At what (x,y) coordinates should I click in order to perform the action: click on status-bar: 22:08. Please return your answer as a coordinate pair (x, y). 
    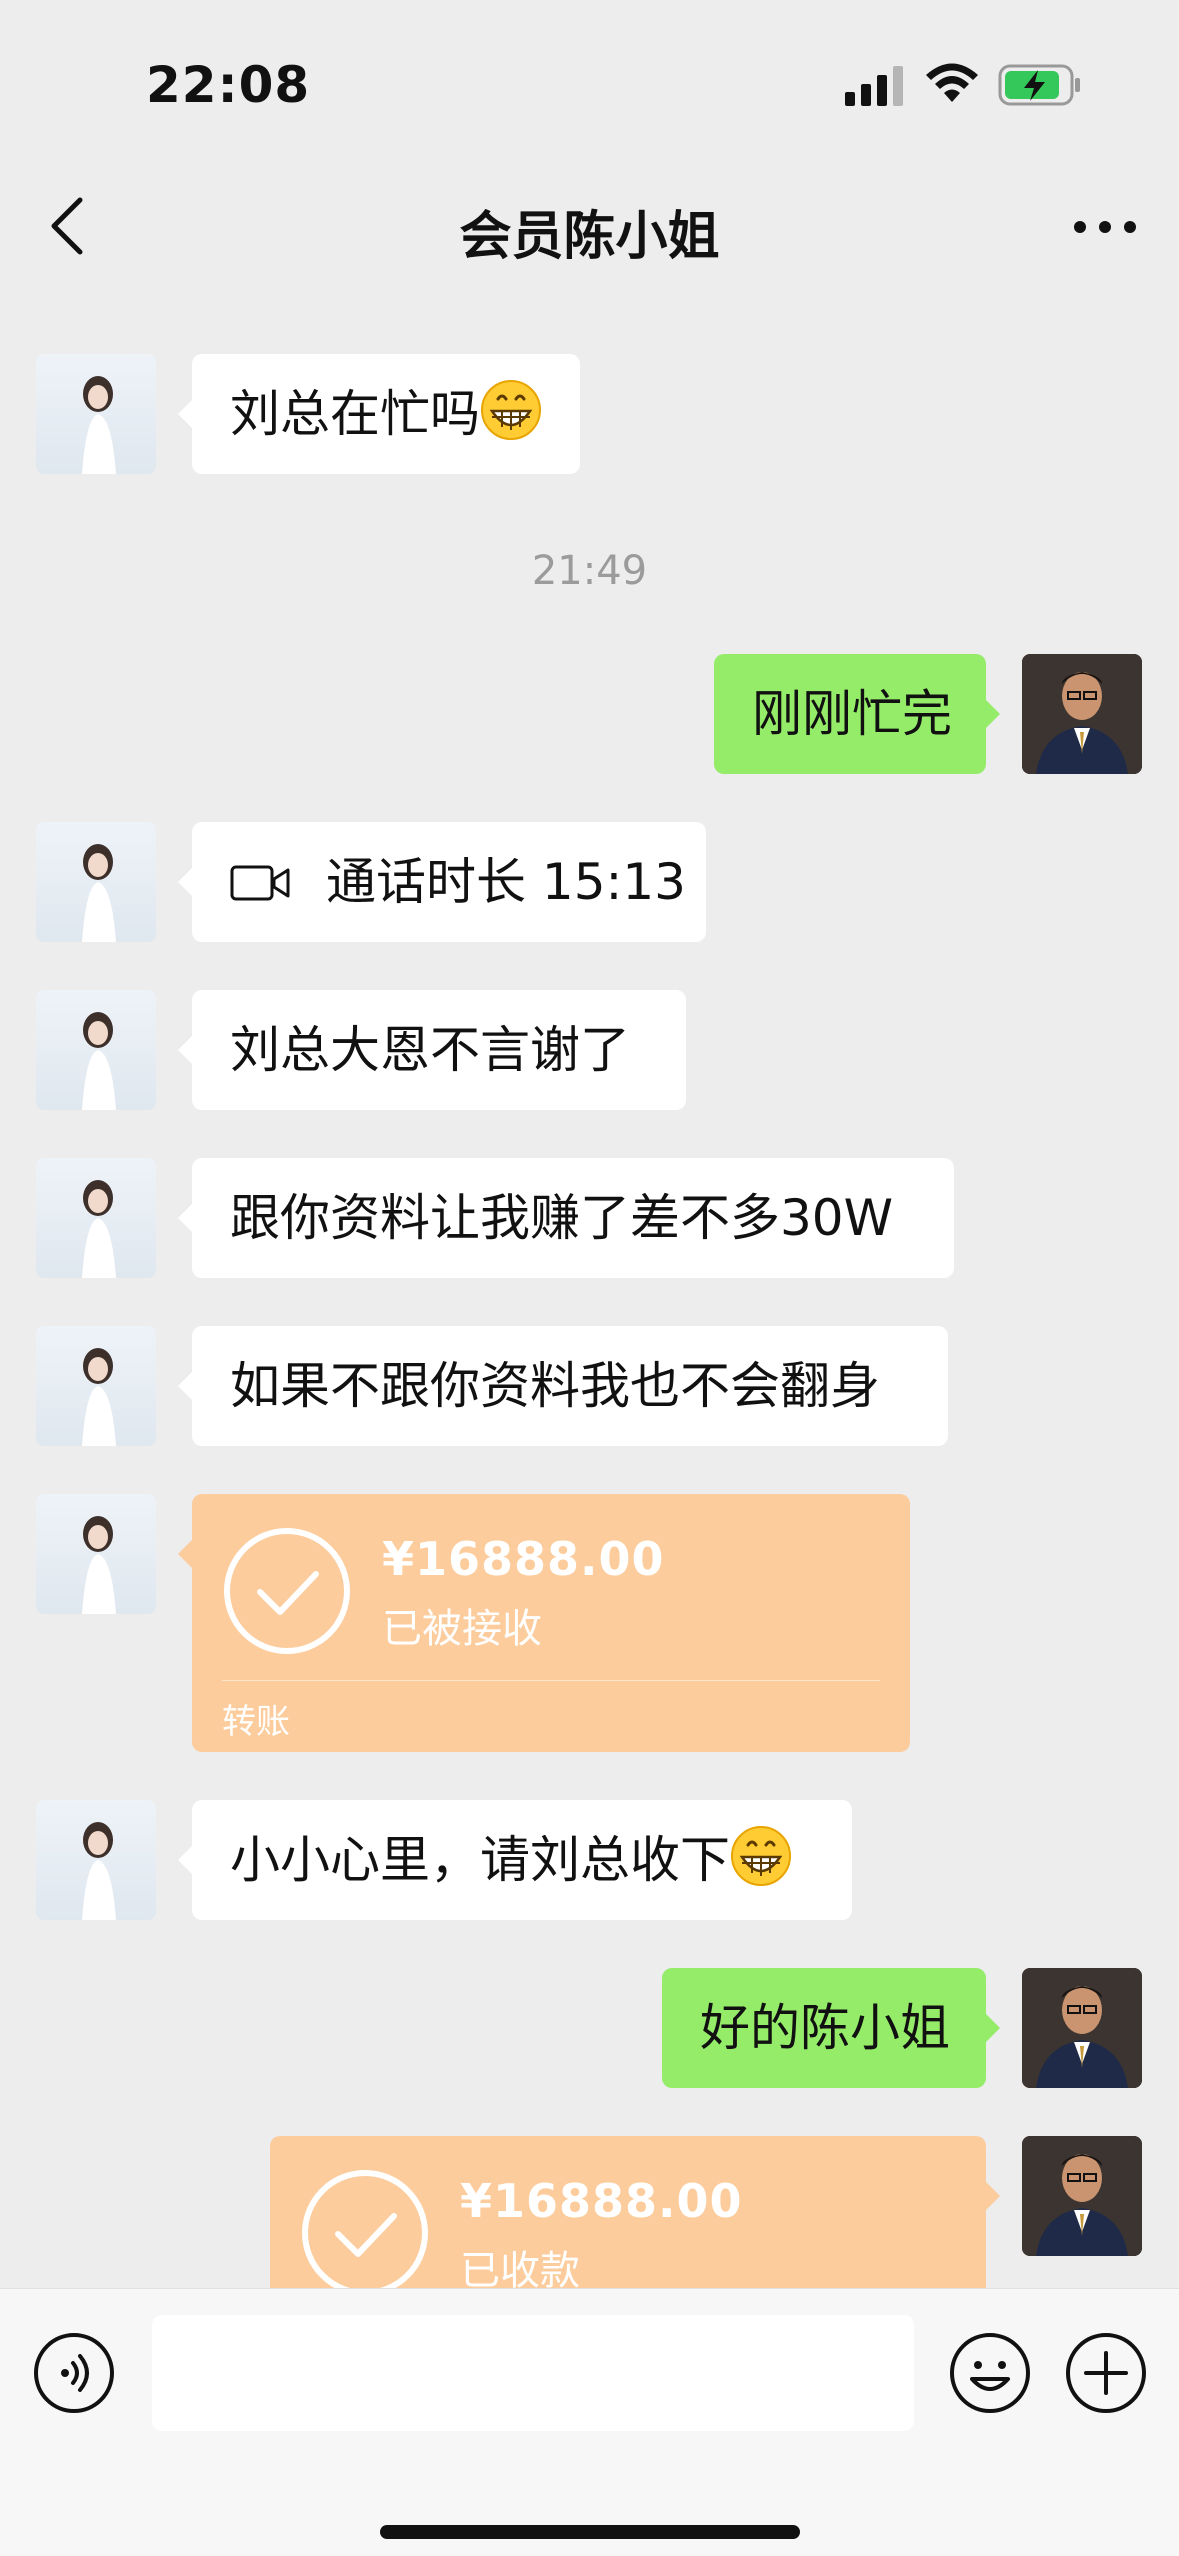
    Looking at the image, I should click on (589, 75).